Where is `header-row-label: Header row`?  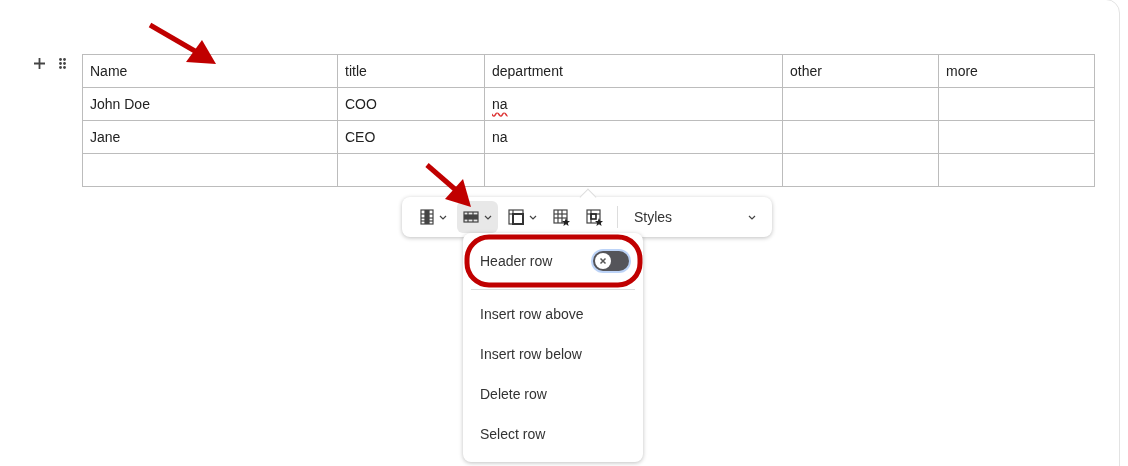
header-row-label: Header row is located at coordinates (516, 261).